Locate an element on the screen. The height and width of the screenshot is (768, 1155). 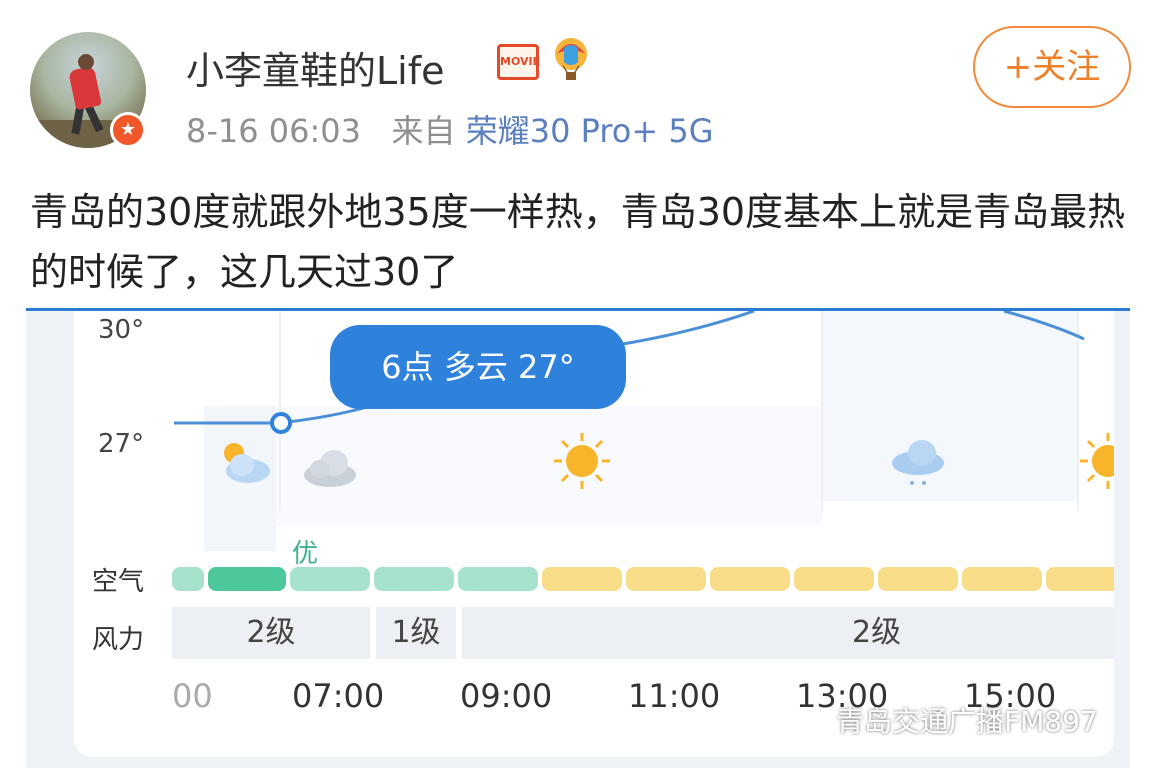
time-label: 07:00 is located at coordinates (338, 696).